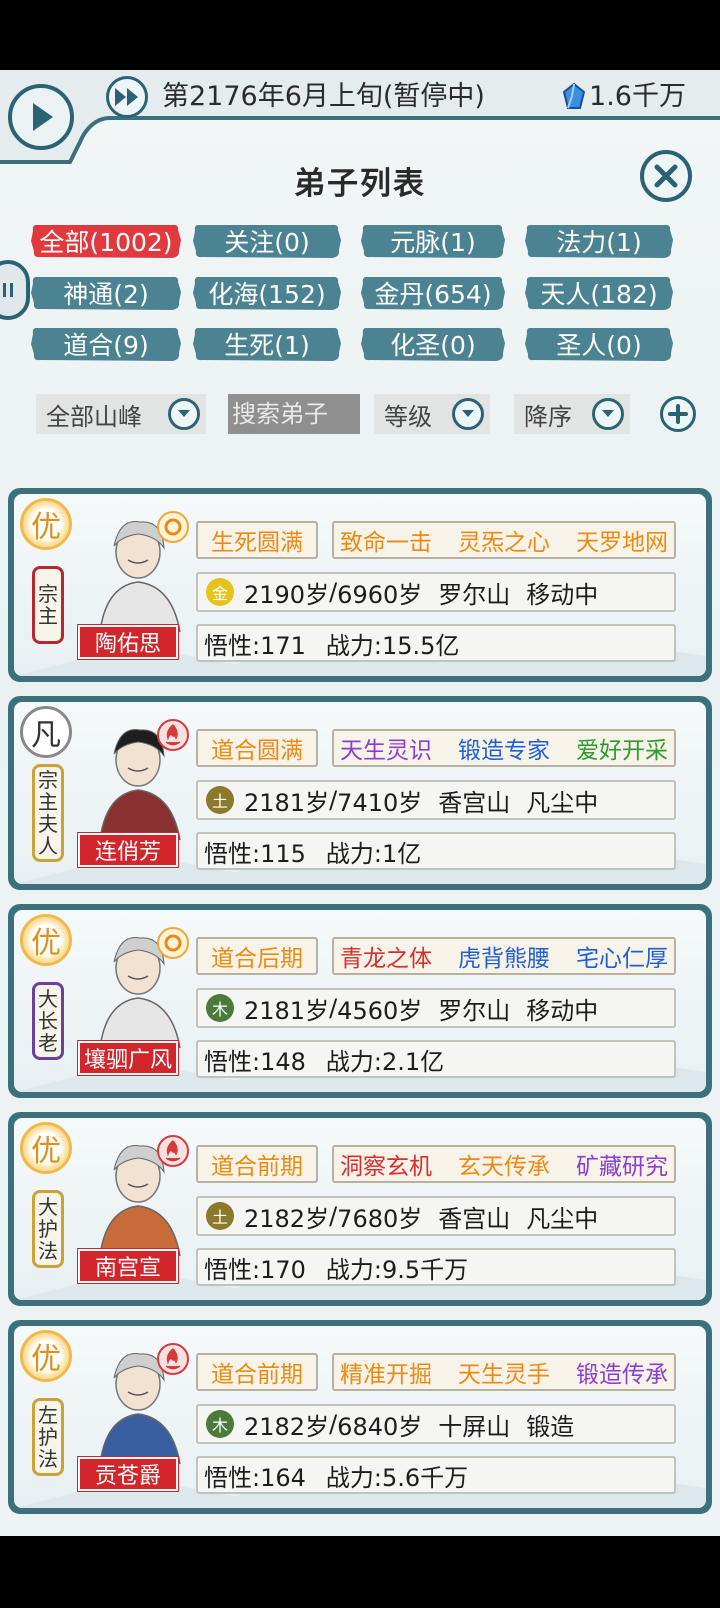  Describe the element at coordinates (48, 616) in the screenshot. I see `rank-char: 主` at that location.